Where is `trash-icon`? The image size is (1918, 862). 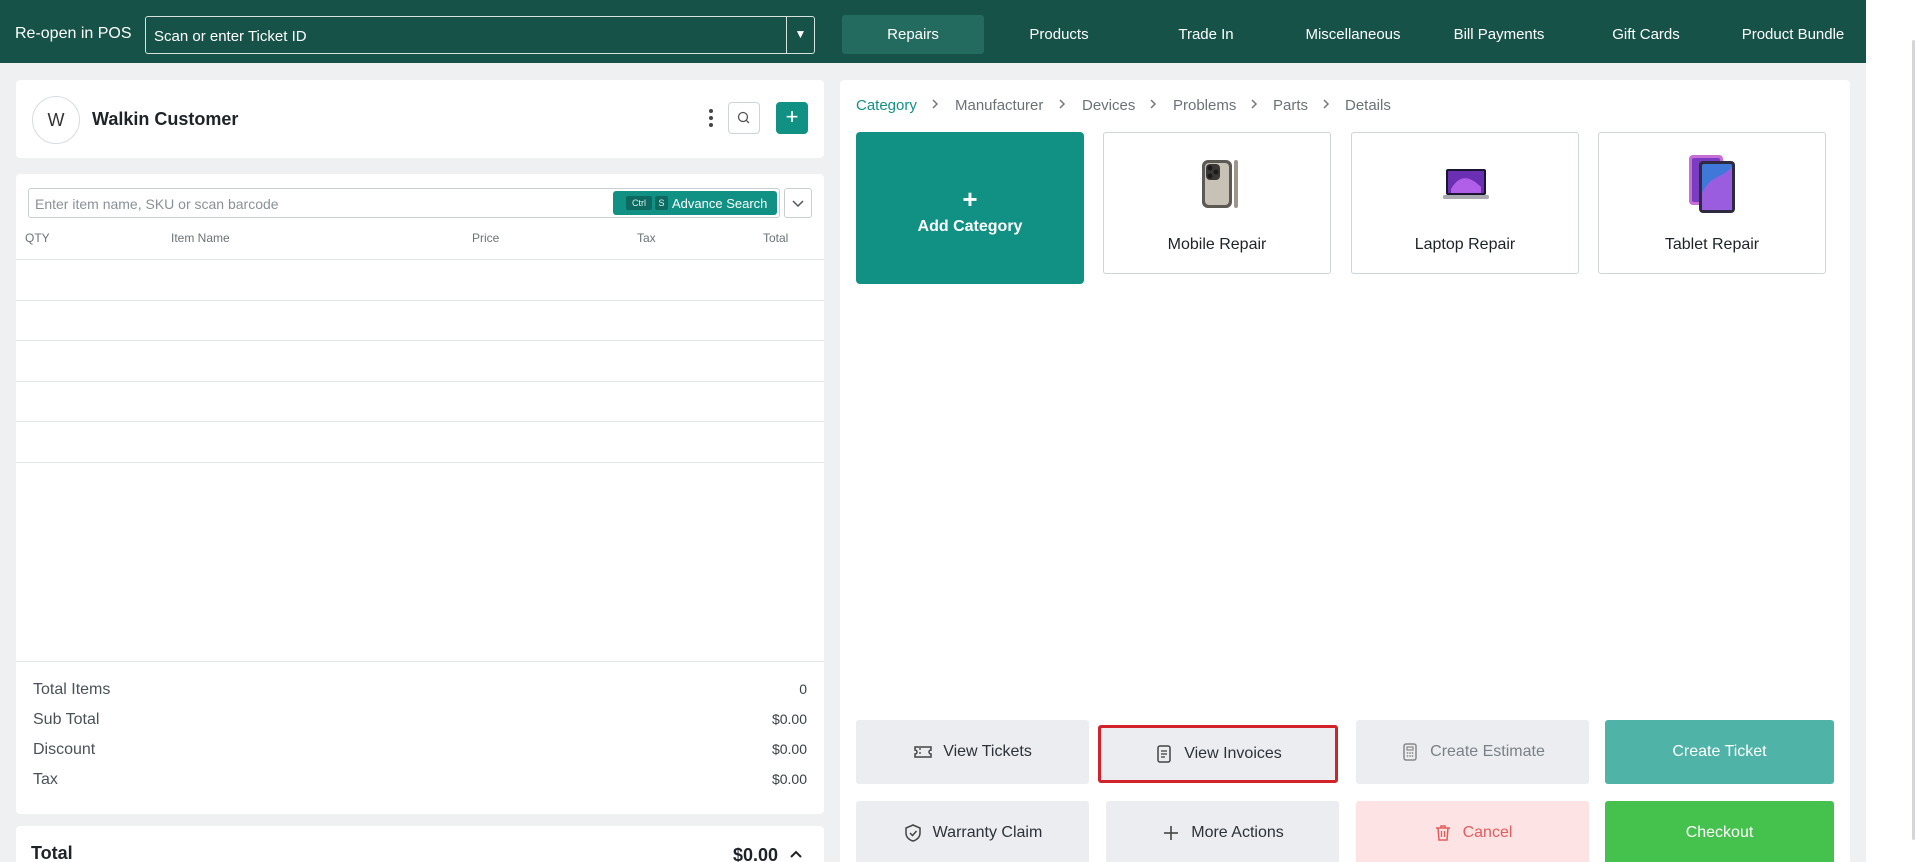 trash-icon is located at coordinates (1442, 833).